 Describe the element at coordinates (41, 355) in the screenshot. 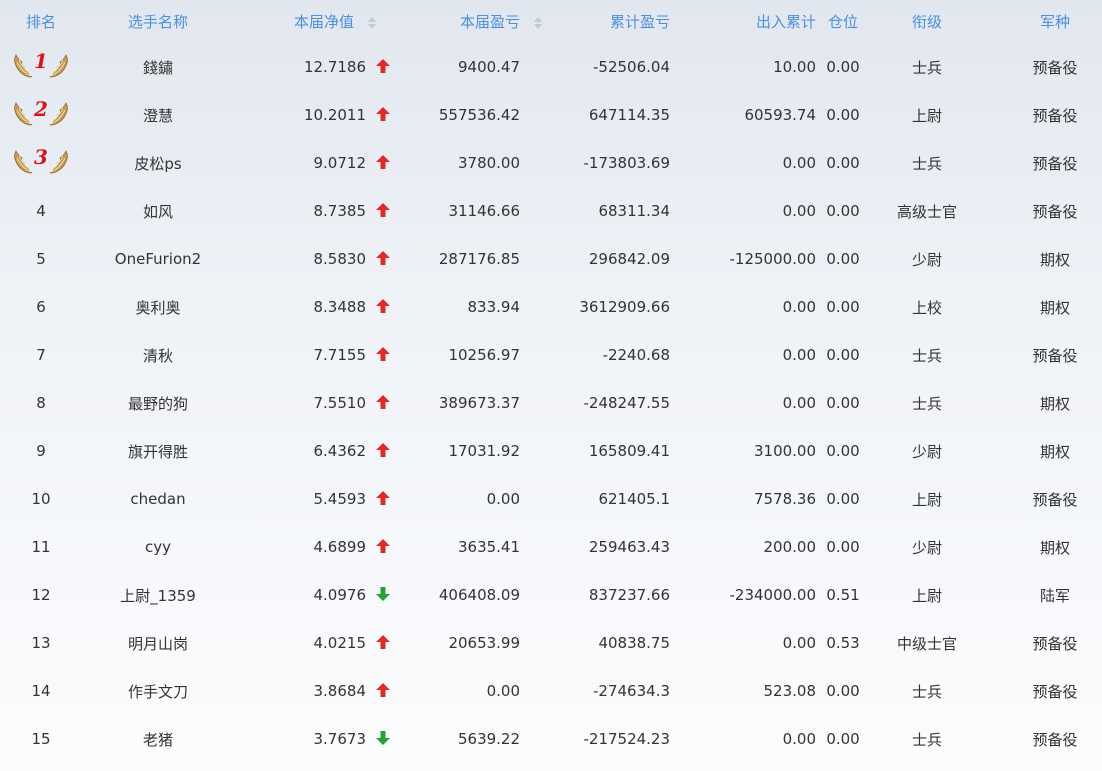

I see `rank-number: 7` at that location.